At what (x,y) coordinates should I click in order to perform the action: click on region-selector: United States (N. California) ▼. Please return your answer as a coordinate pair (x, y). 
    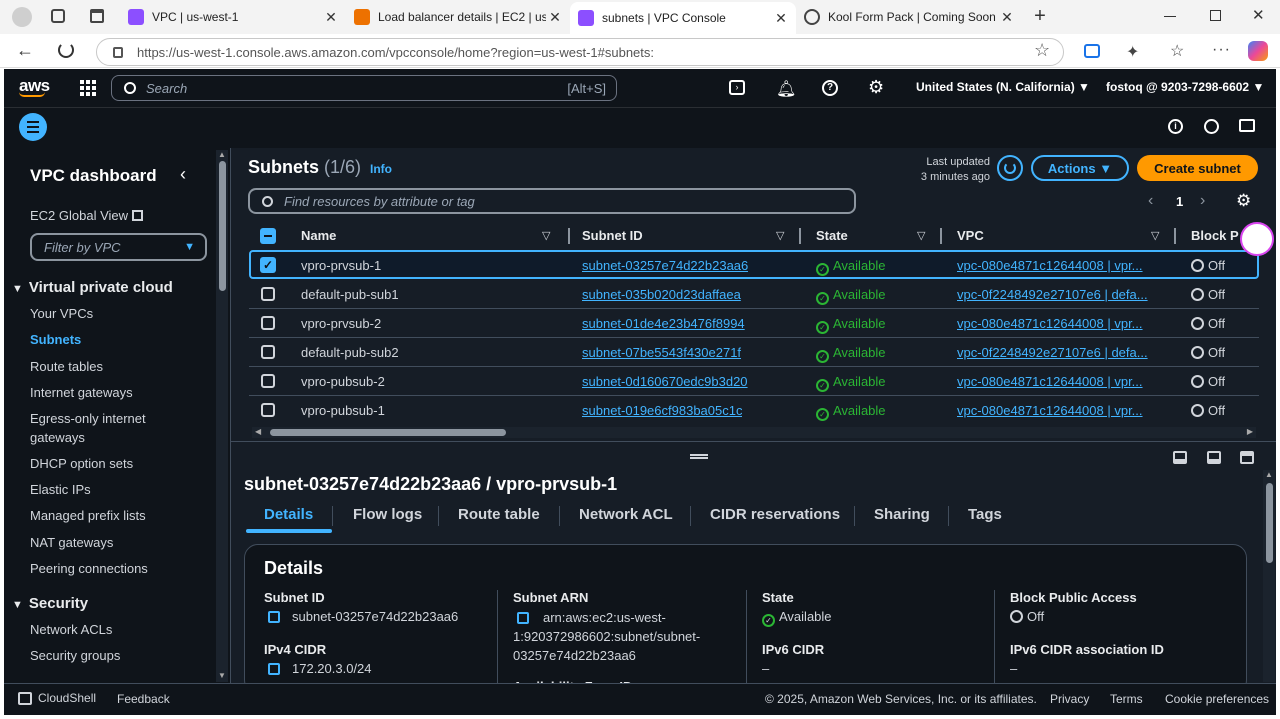
    Looking at the image, I should click on (1003, 87).